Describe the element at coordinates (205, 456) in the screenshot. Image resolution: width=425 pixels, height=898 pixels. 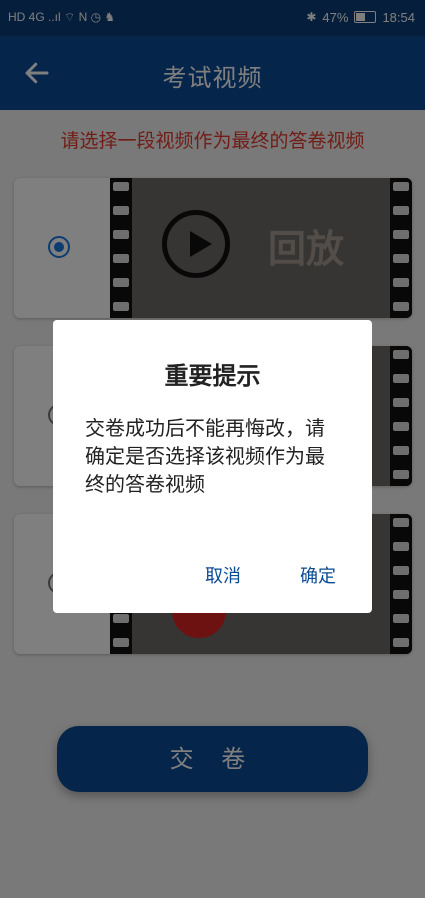
I see `dialog-message: 交卷成功后不能再悔改，请确定是否选择该视频作为最终的答卷视频` at that location.